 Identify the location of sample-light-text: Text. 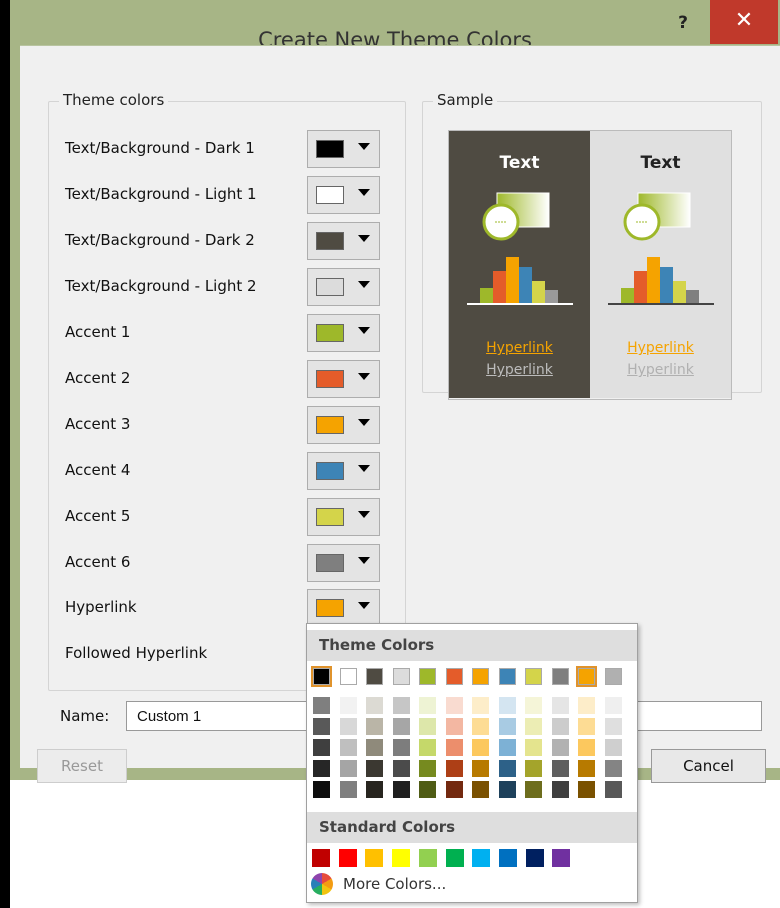
(660, 163).